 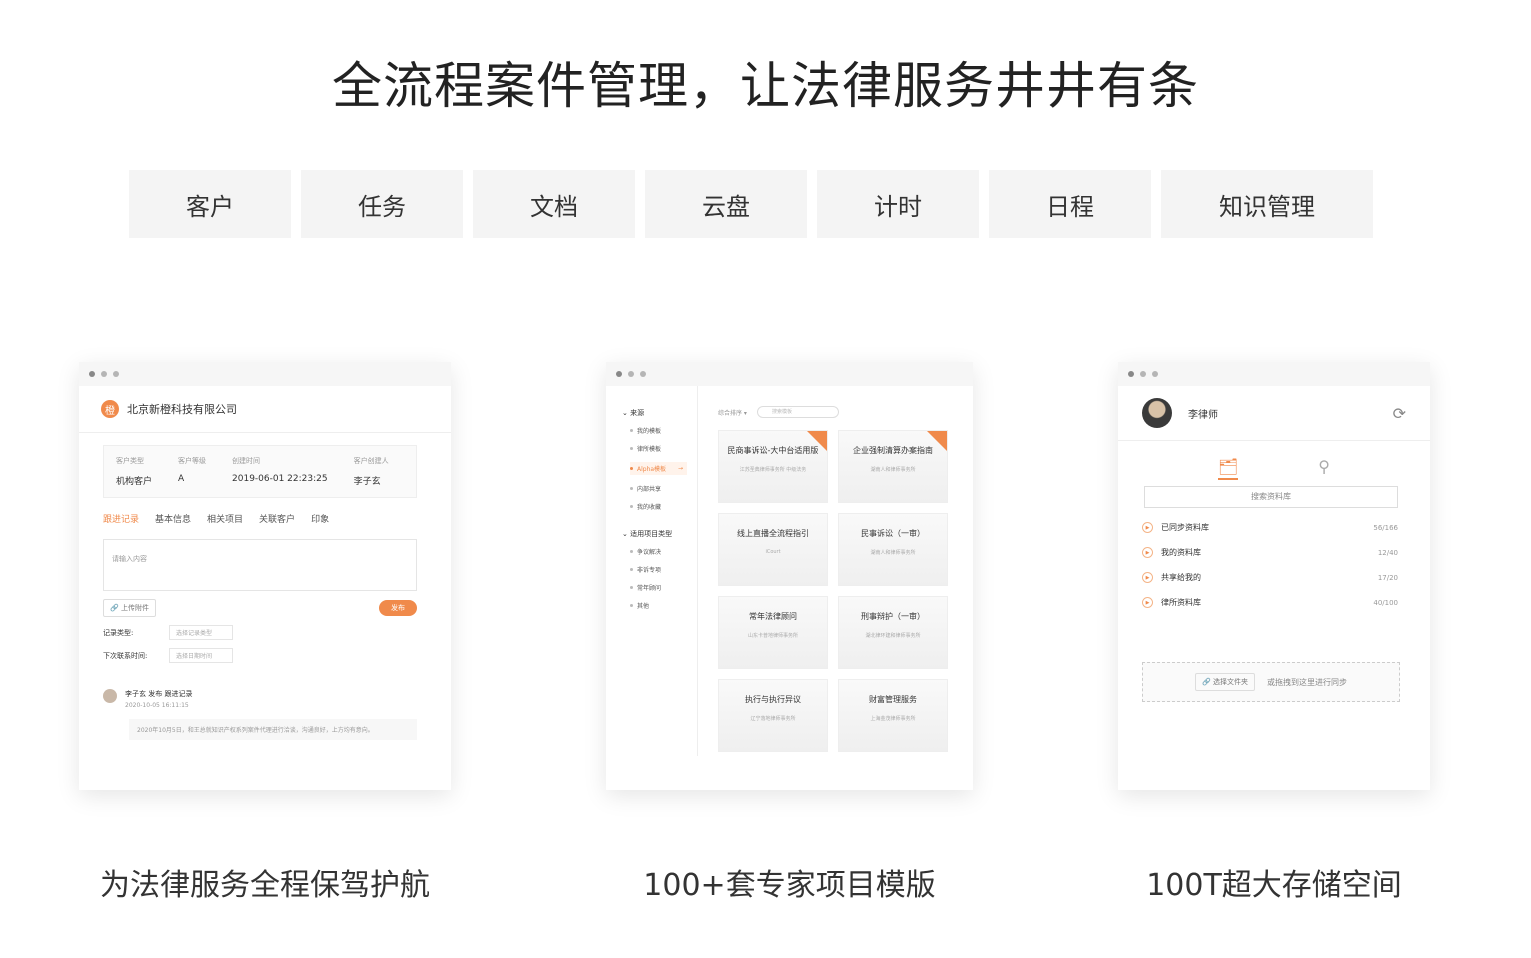 I want to click on storage-header: 李律师 ⟳, so click(x=1274, y=413).